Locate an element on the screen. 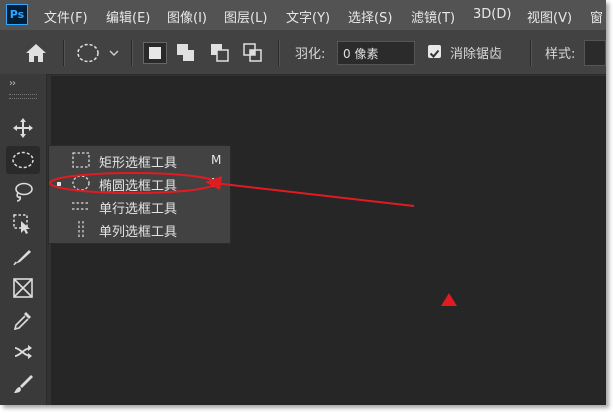 This screenshot has height=413, width=613. menu-image: 图像(I) is located at coordinates (187, 16).